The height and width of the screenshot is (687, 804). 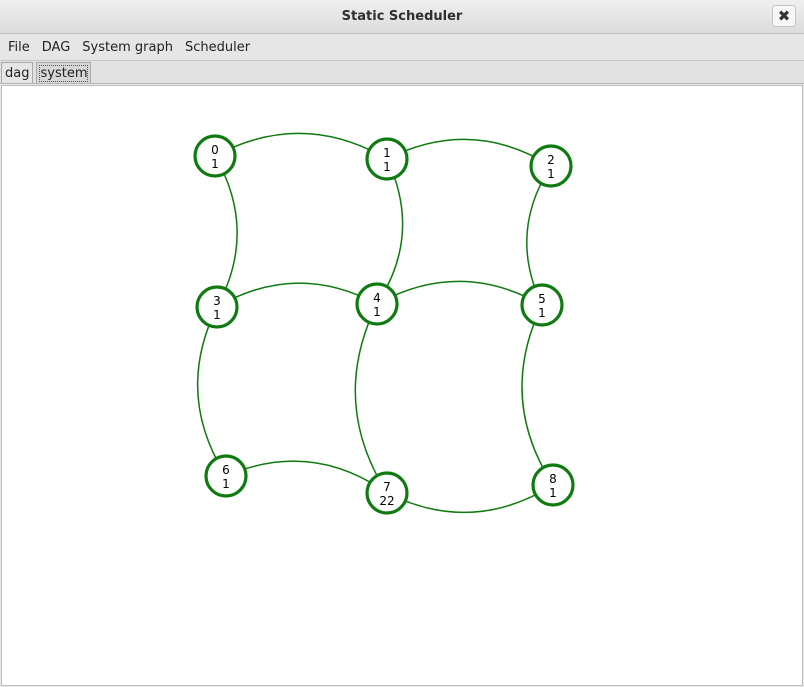 I want to click on graph-node-6: 61, so click(x=226, y=476).